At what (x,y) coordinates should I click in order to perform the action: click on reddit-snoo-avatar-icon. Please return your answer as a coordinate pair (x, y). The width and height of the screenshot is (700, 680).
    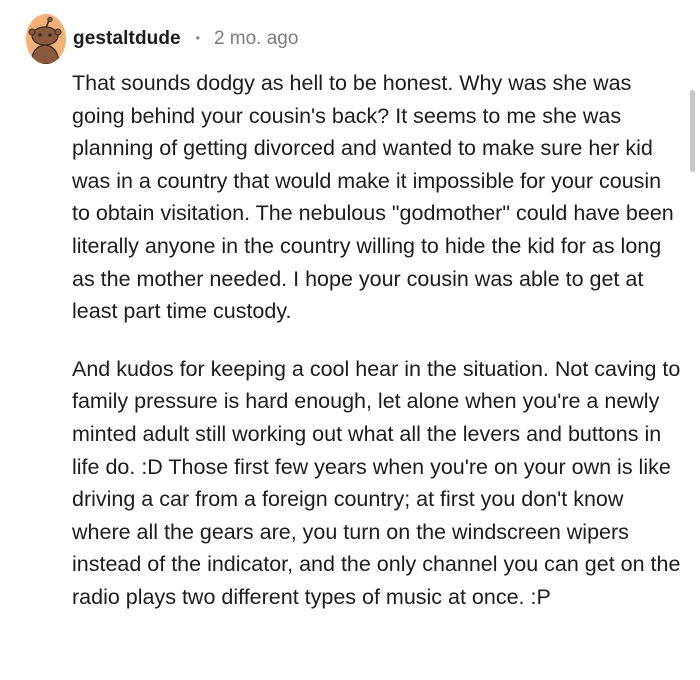
    Looking at the image, I should click on (46, 39).